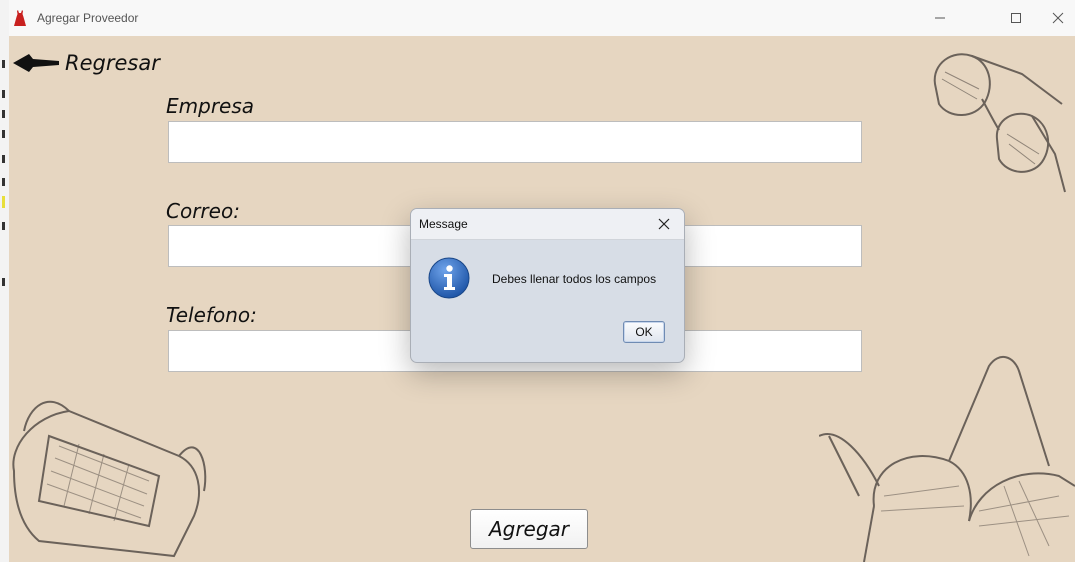 This screenshot has width=1075, height=562. I want to click on dialog-title-bar: Message, so click(547, 224).